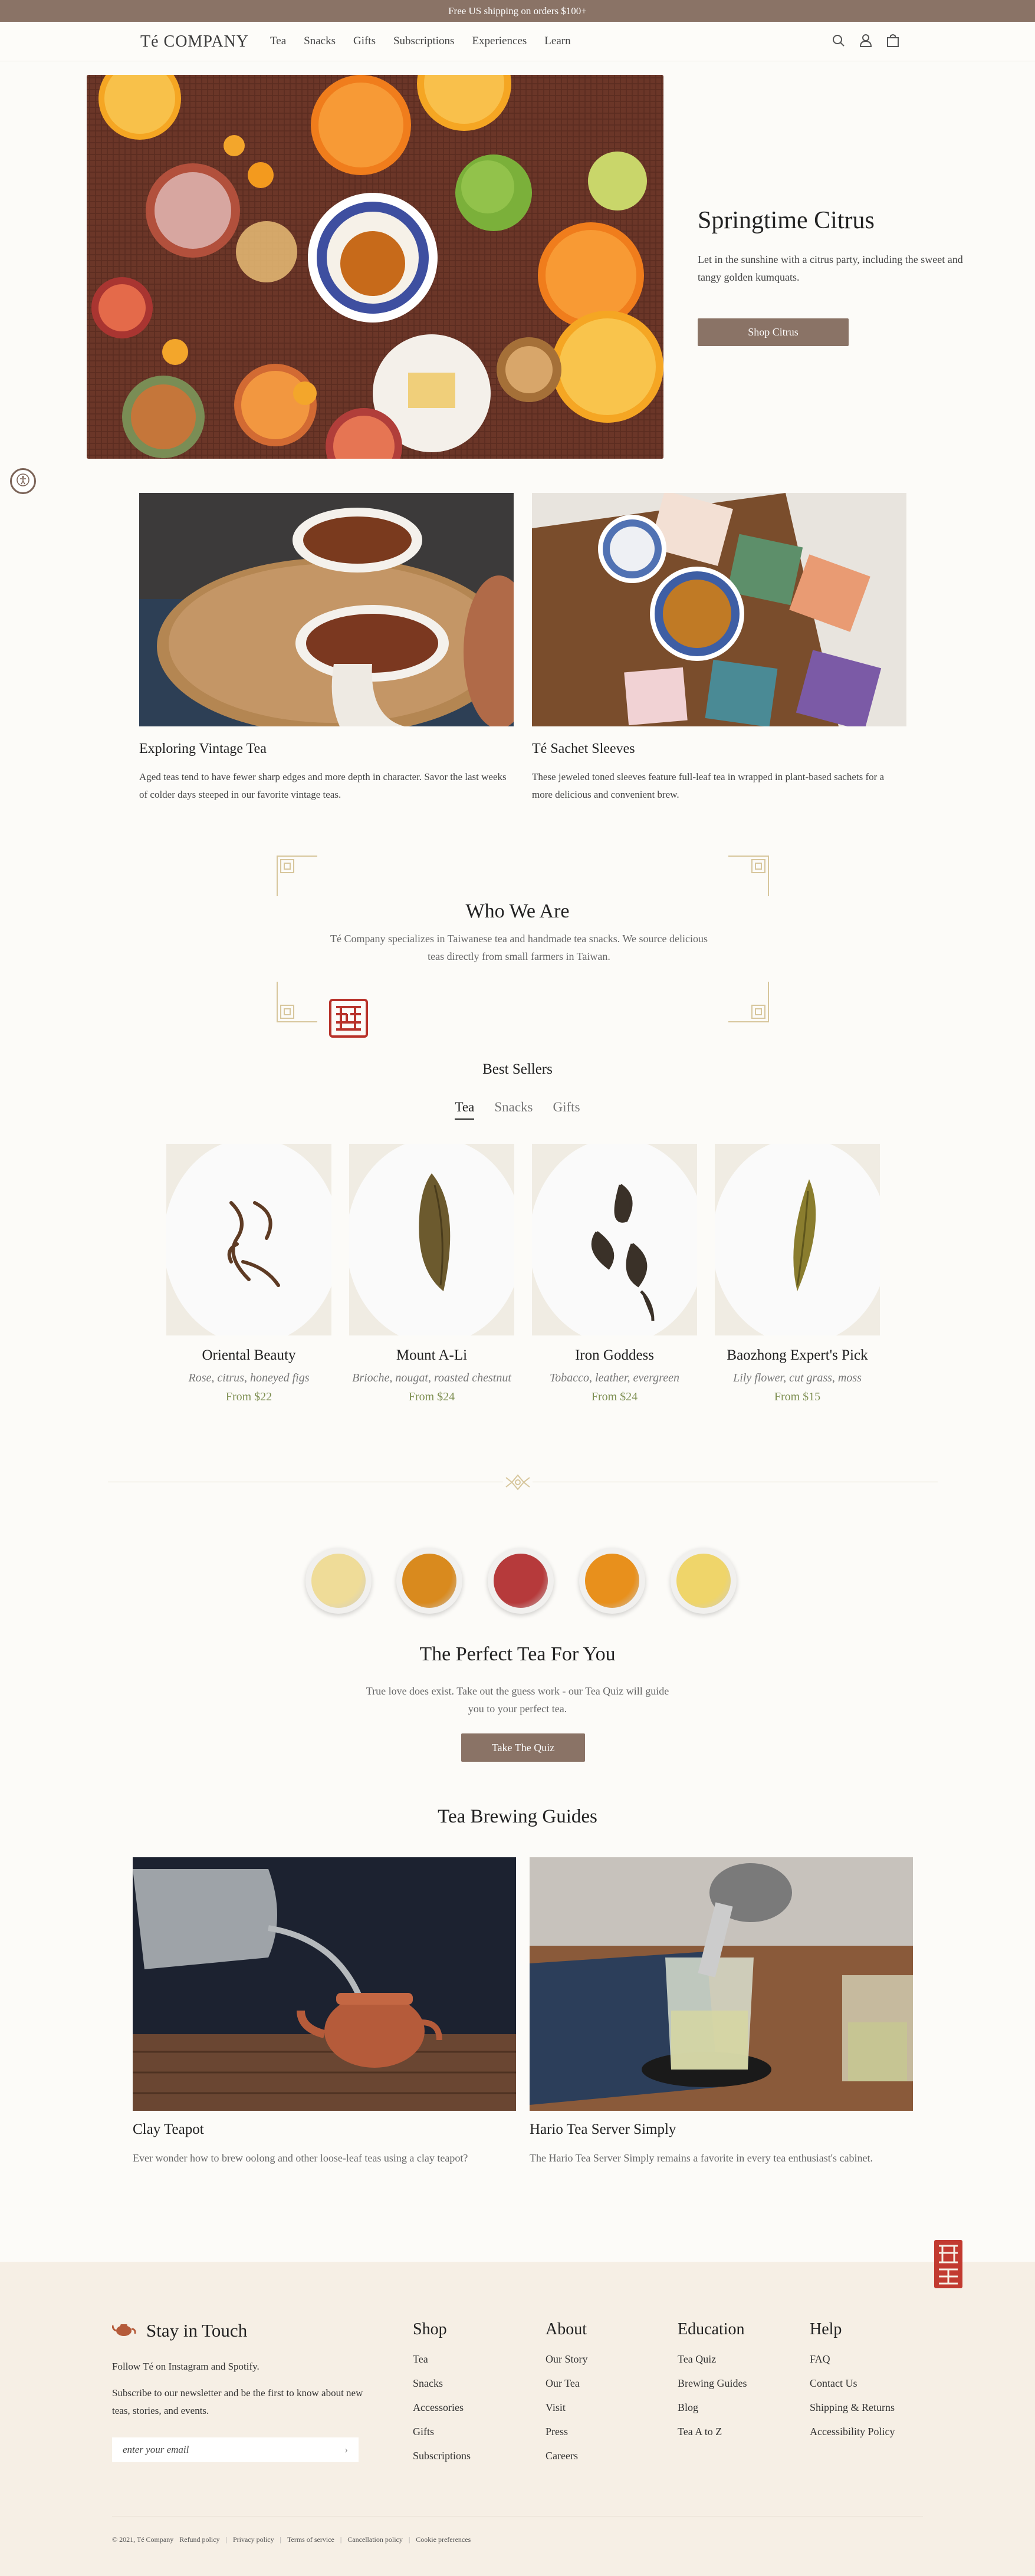 The height and width of the screenshot is (2576, 1035). I want to click on hero-title: Springtime Citrus, so click(786, 221).